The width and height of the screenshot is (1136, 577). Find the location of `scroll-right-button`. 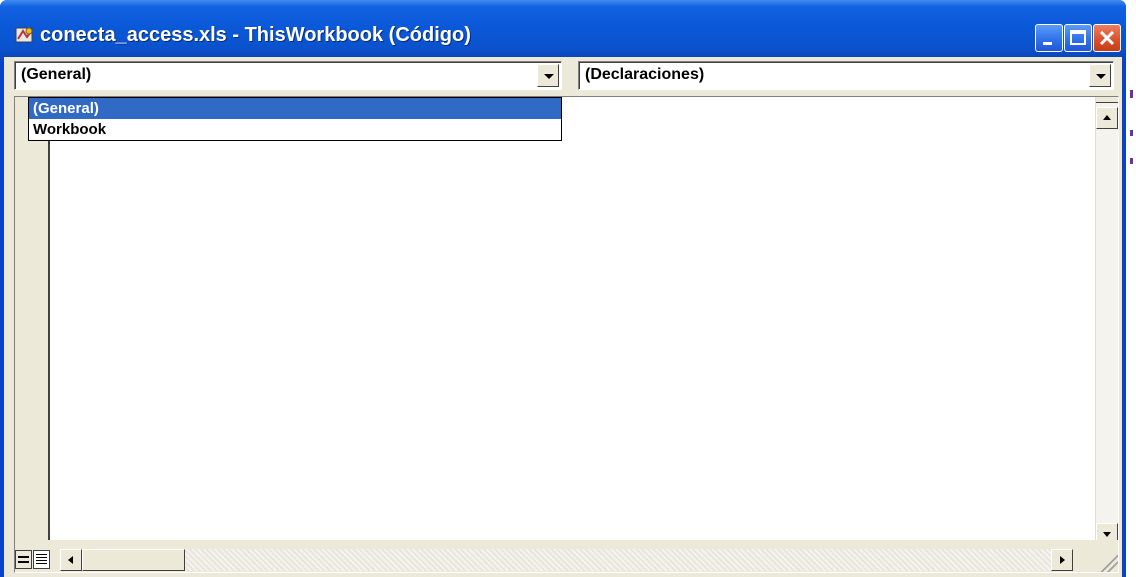

scroll-right-button is located at coordinates (1062, 560).